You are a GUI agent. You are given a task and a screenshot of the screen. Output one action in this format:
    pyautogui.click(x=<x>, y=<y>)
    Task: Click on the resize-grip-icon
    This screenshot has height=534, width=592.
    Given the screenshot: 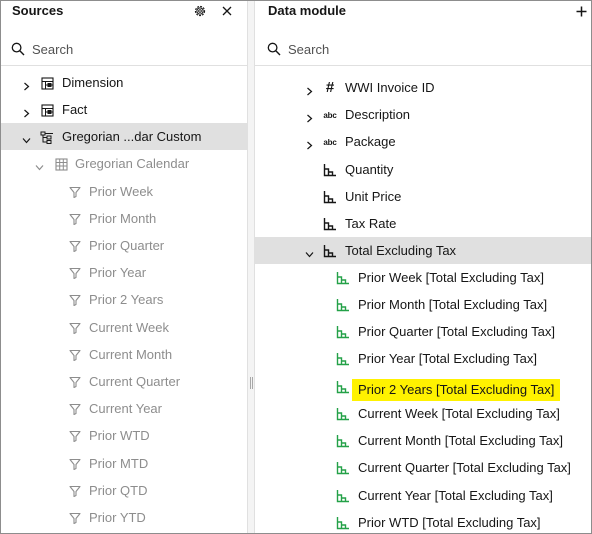 What is the action you would take?
    pyautogui.click(x=251, y=383)
    